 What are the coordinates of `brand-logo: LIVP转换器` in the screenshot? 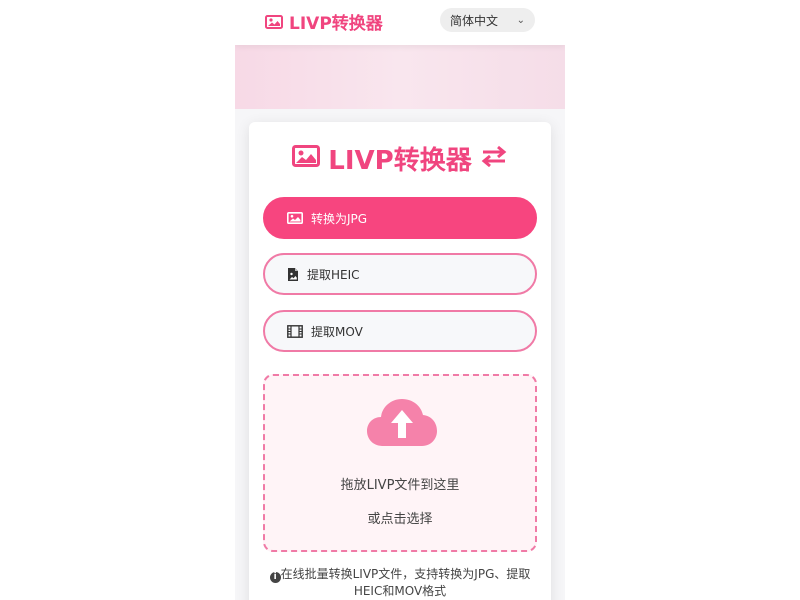 It's located at (324, 21).